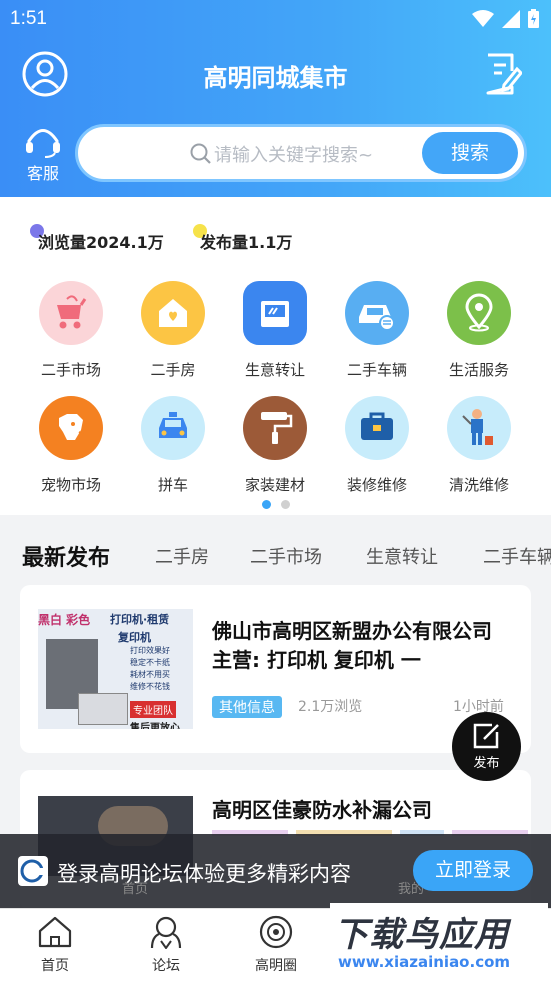 The height and width of the screenshot is (981, 551). Describe the element at coordinates (266, 504) in the screenshot. I see `pager-dot-active` at that location.